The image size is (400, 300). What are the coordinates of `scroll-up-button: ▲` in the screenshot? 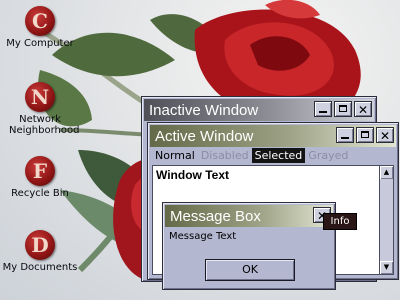 It's located at (386, 172).